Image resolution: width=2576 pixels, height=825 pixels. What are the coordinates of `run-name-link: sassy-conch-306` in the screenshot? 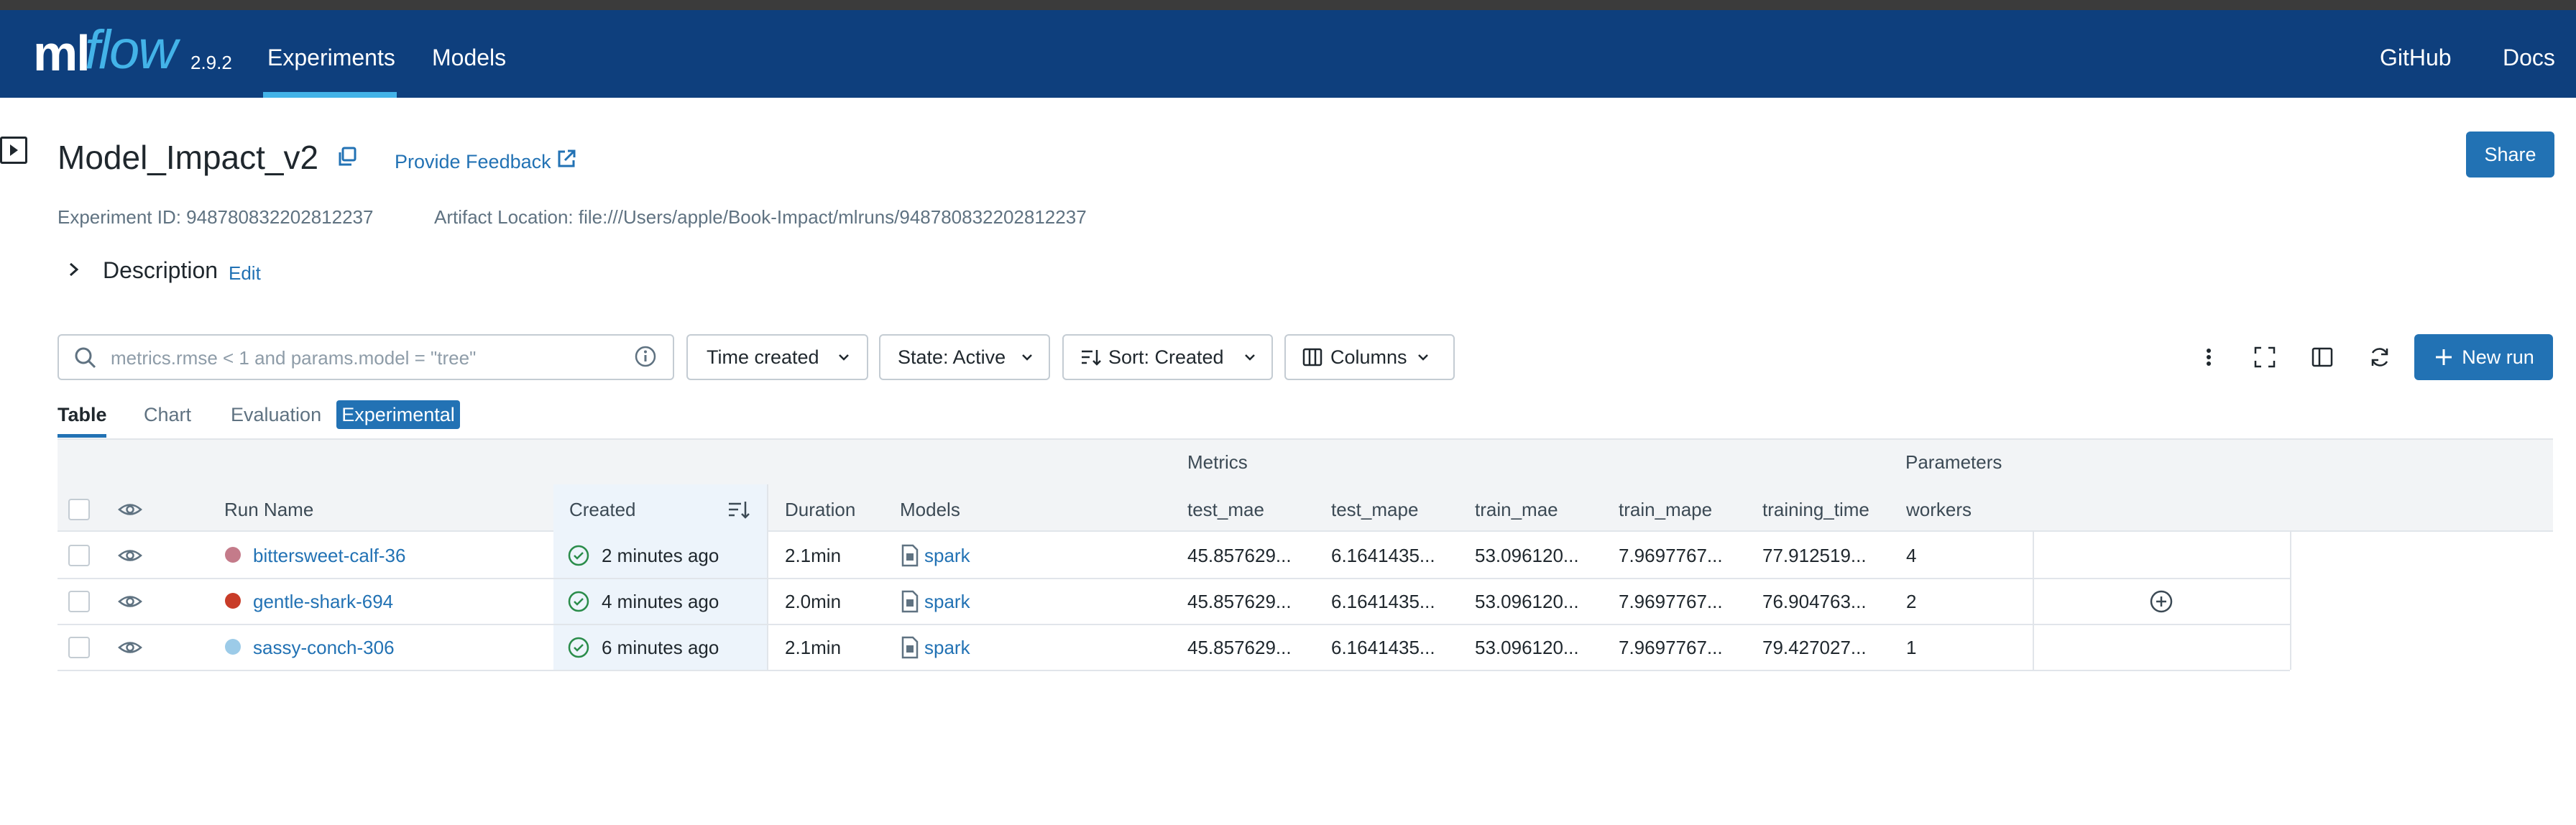 It's located at (324, 648).